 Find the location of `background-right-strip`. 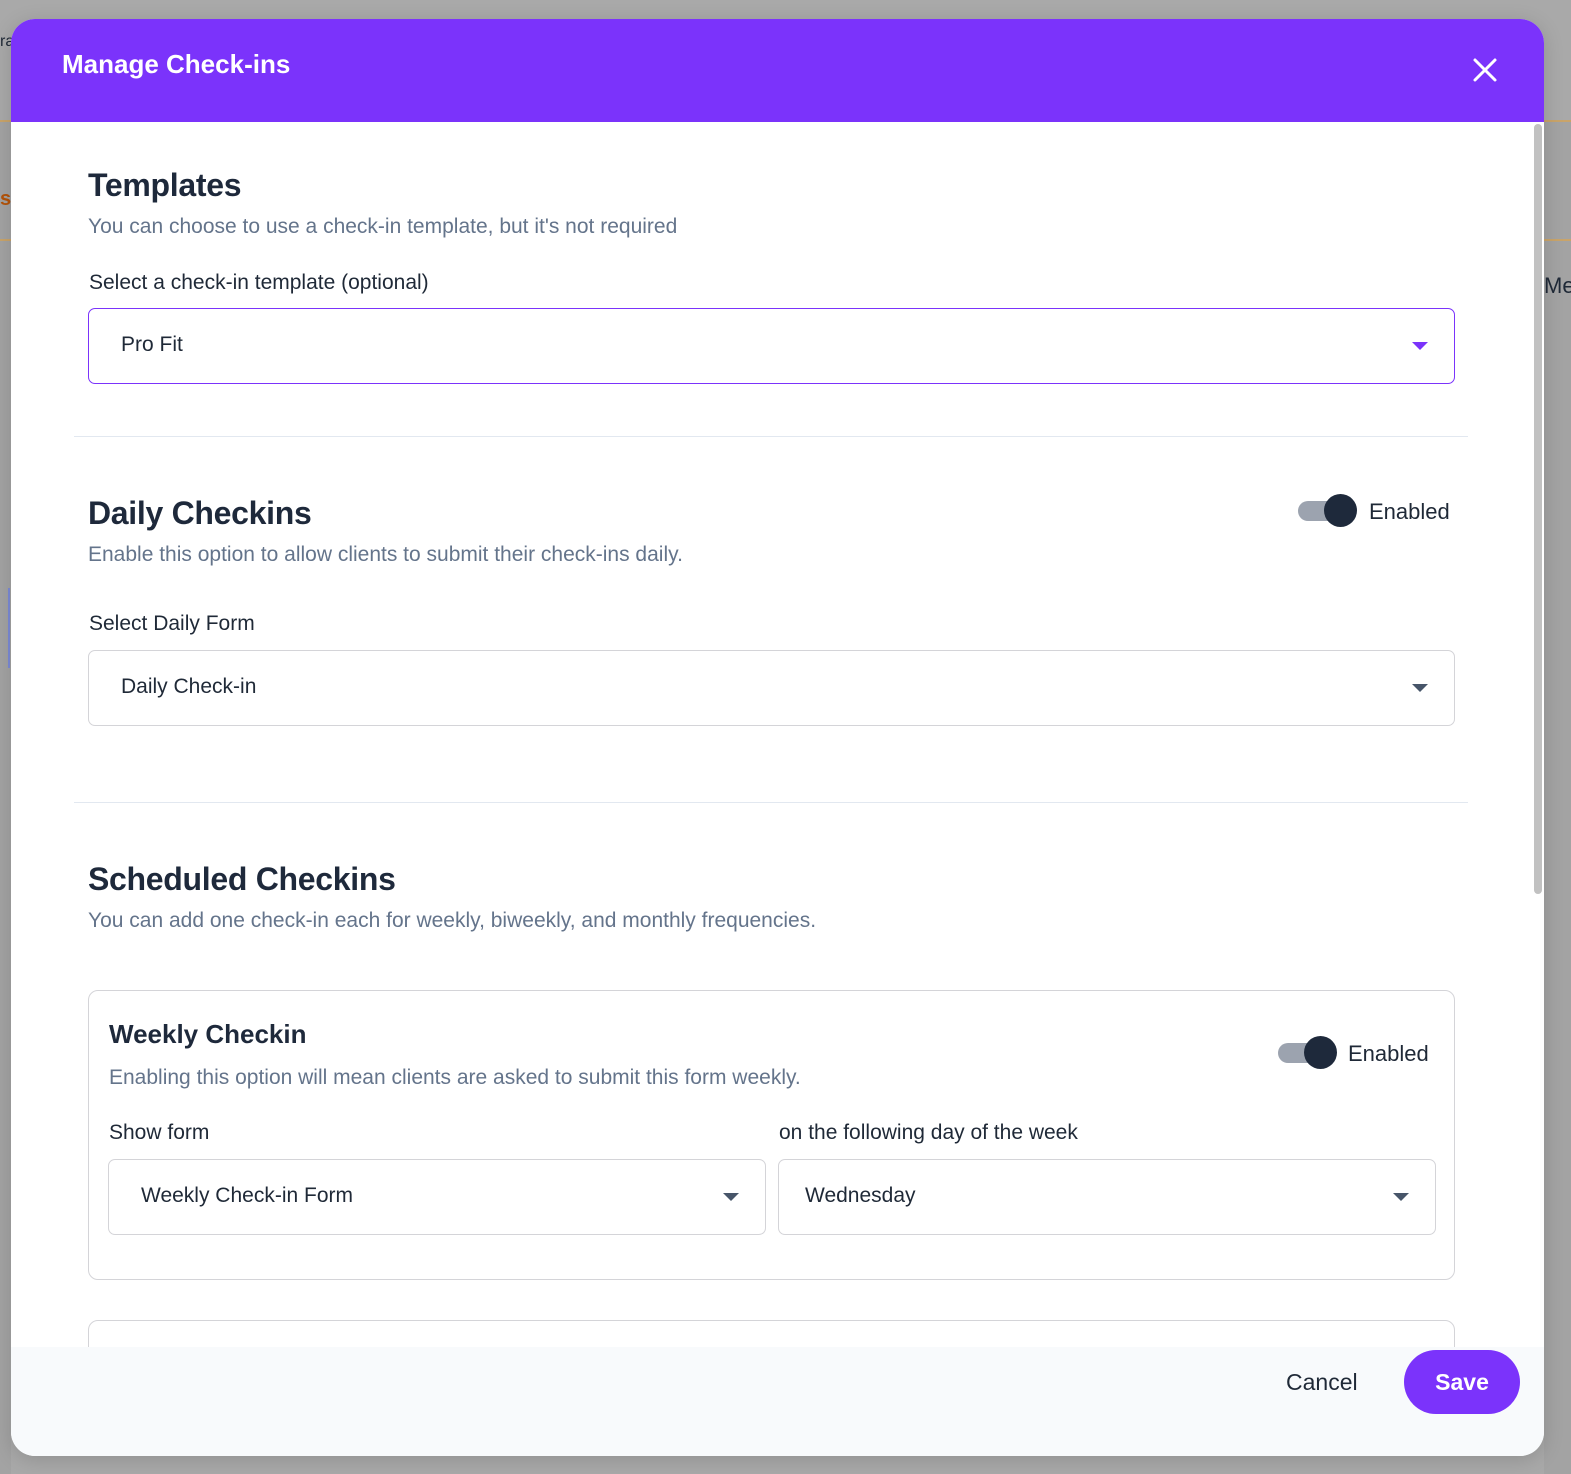

background-right-strip is located at coordinates (1557, 797).